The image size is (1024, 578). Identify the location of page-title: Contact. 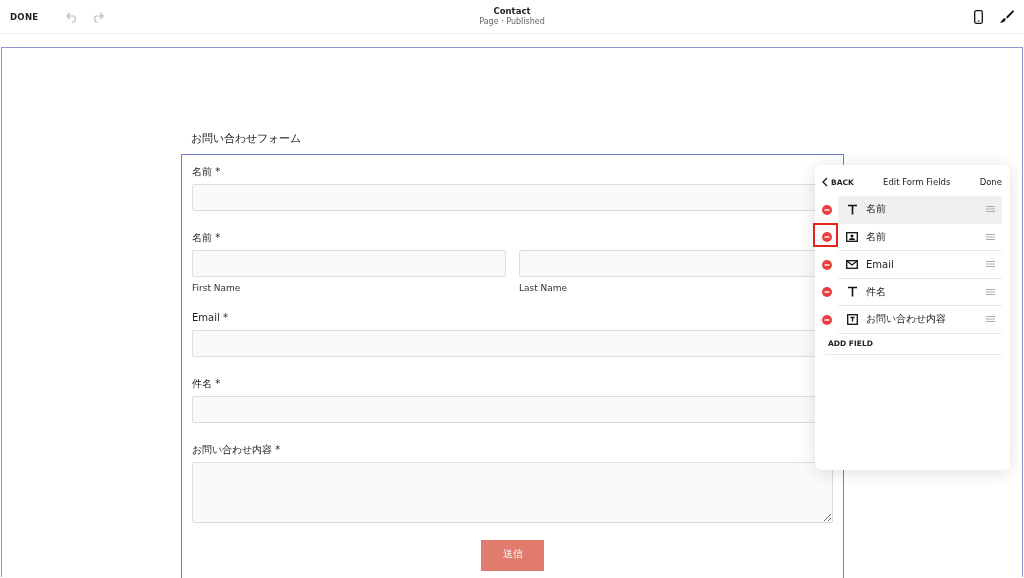
(512, 11).